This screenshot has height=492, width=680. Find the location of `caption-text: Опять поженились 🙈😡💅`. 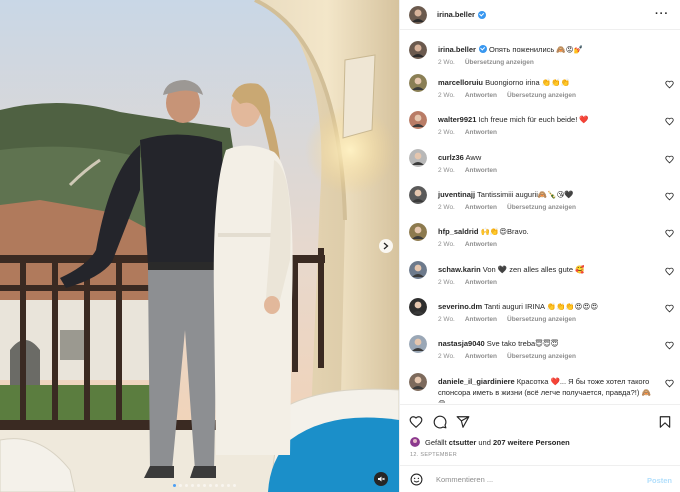

caption-text: Опять поженились 🙈😡💅 is located at coordinates (536, 49).